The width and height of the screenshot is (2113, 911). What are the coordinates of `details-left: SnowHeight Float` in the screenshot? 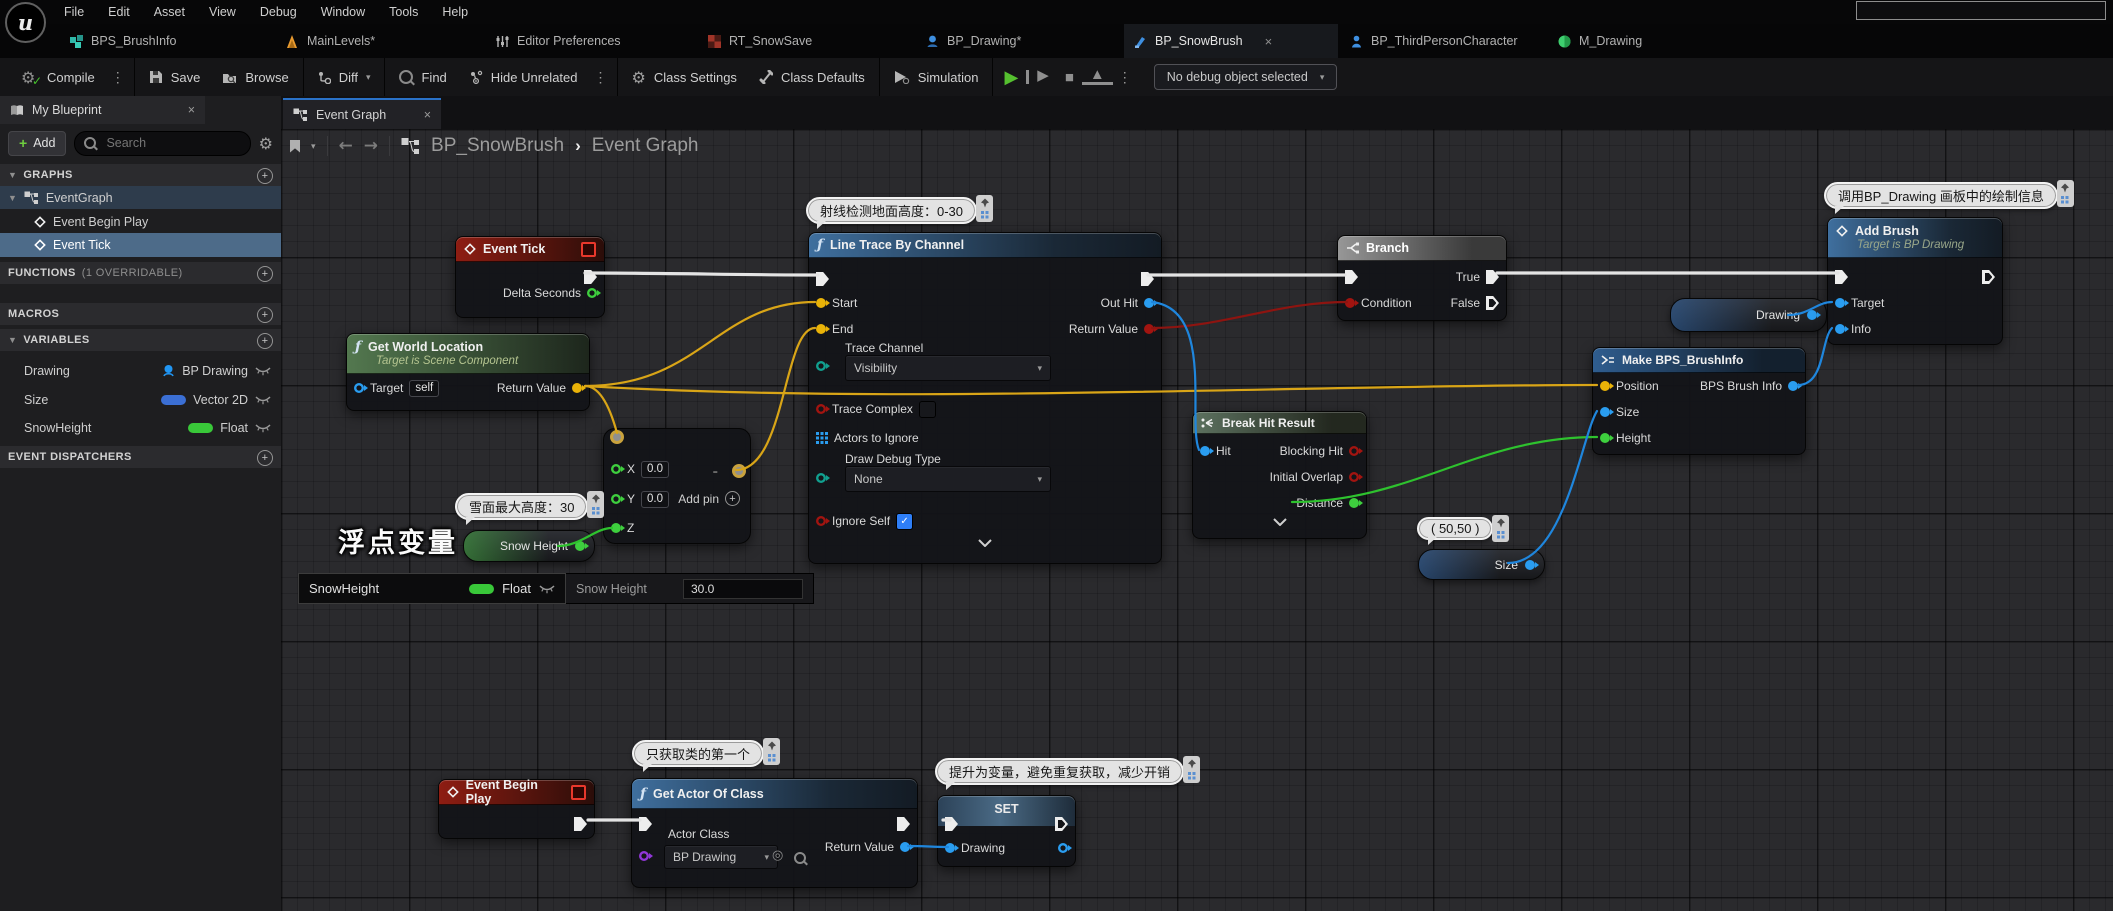 It's located at (432, 588).